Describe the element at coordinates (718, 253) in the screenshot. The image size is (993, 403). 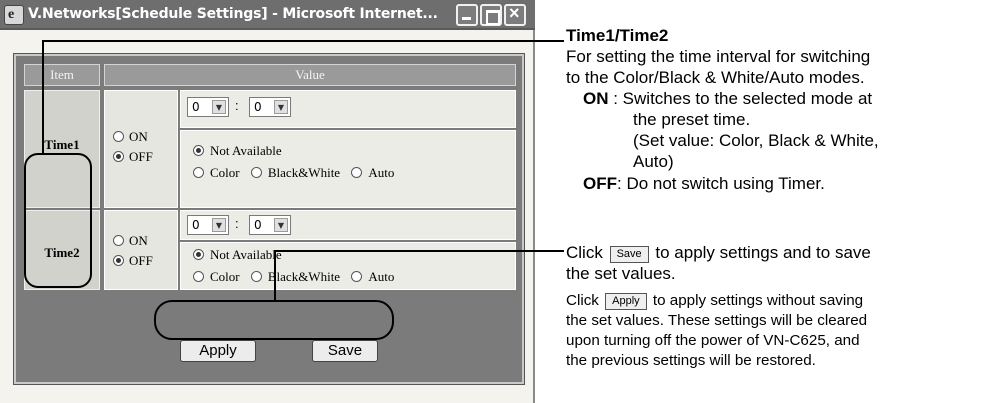
I see `annotation-save-row: Click Save to apply settings and to save` at that location.